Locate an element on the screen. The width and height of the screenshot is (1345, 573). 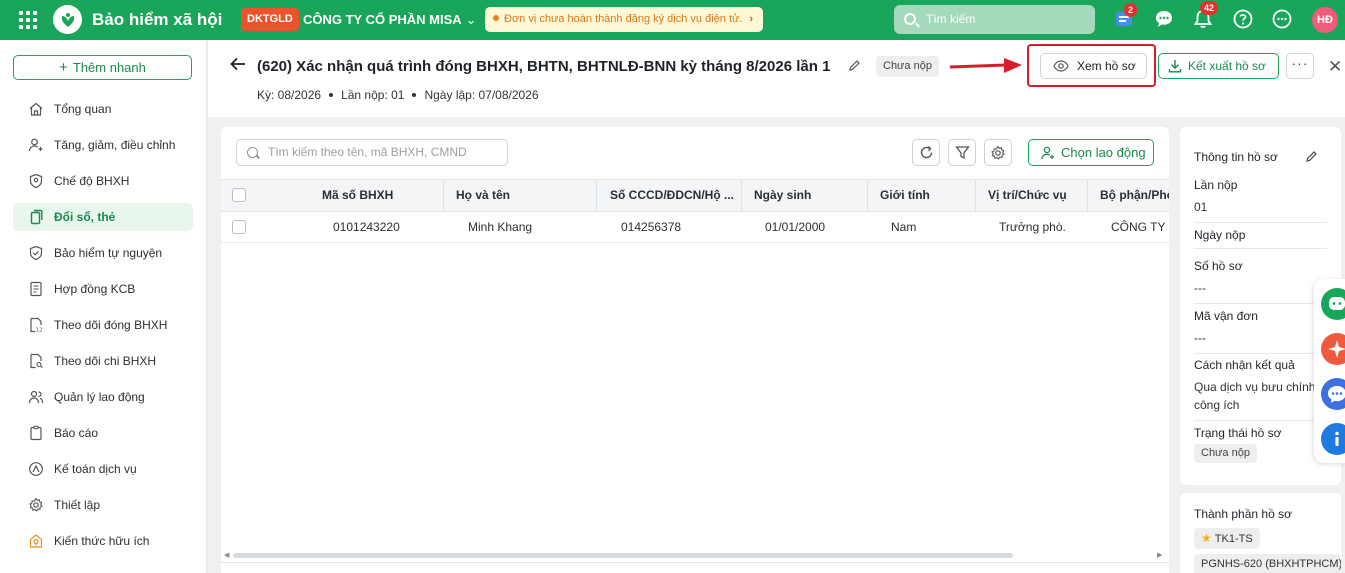
user-avatar: HĐ is located at coordinates (1325, 20).